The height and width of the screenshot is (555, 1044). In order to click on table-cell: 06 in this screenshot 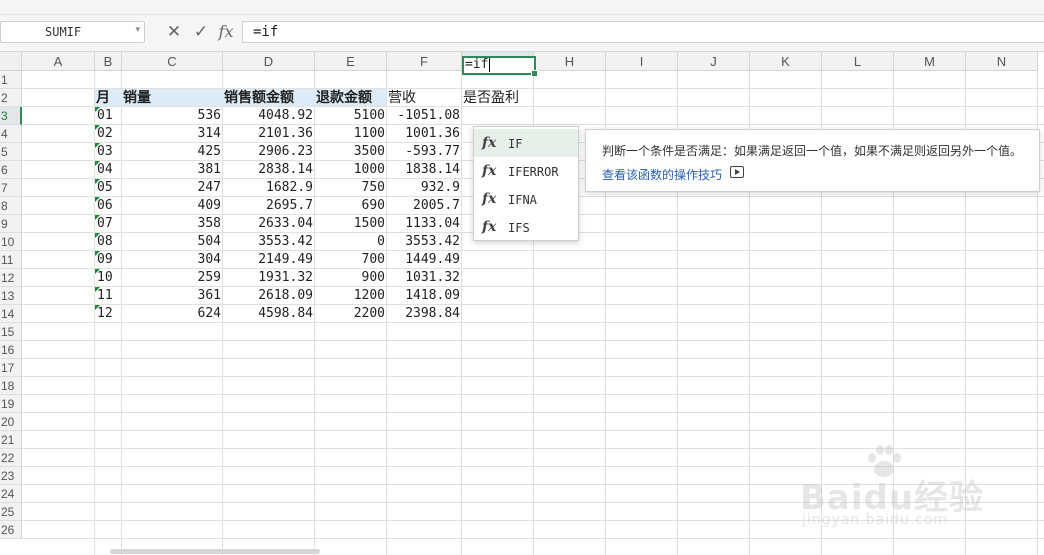, I will do `click(108, 206)`.